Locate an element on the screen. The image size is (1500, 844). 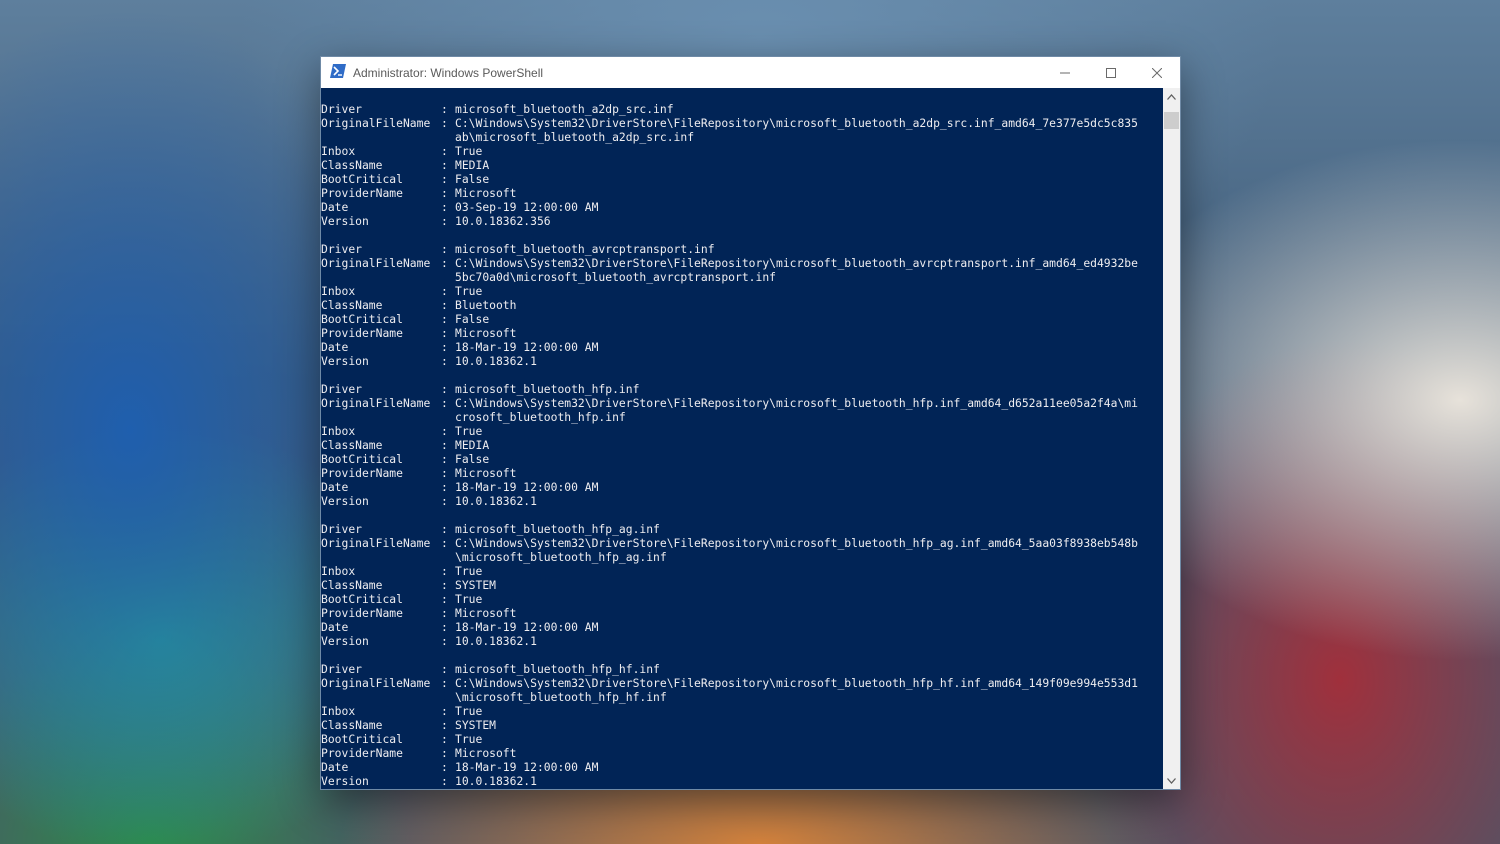
property-row: Driver: microsoft_bluetooth_a2dp_src.inf is located at coordinates (742, 109).